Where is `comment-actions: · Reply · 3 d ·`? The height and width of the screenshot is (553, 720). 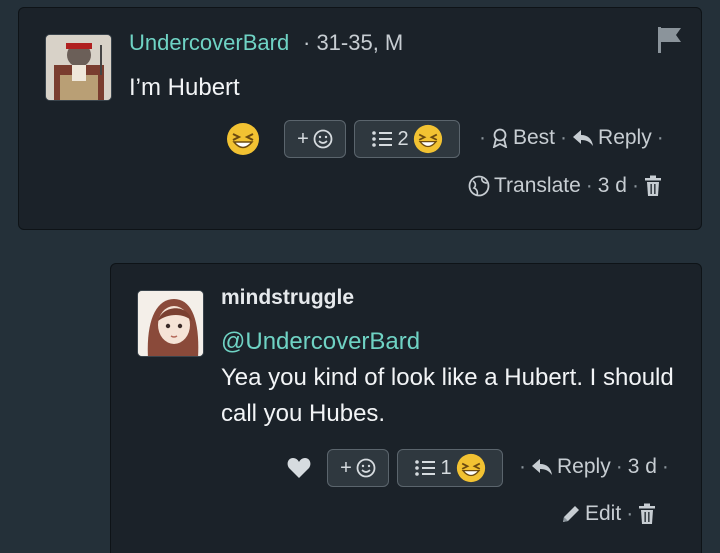
comment-actions: · Reply · 3 d · is located at coordinates (594, 467).